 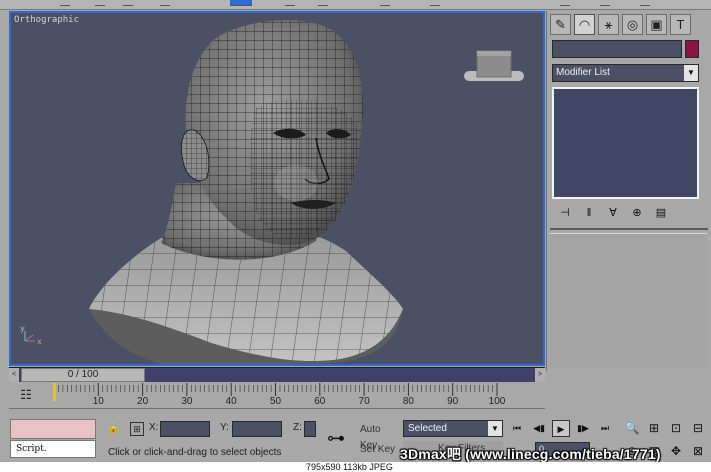 I want to click on image-caption: 795x590 113kb JPEG, so click(x=349, y=467).